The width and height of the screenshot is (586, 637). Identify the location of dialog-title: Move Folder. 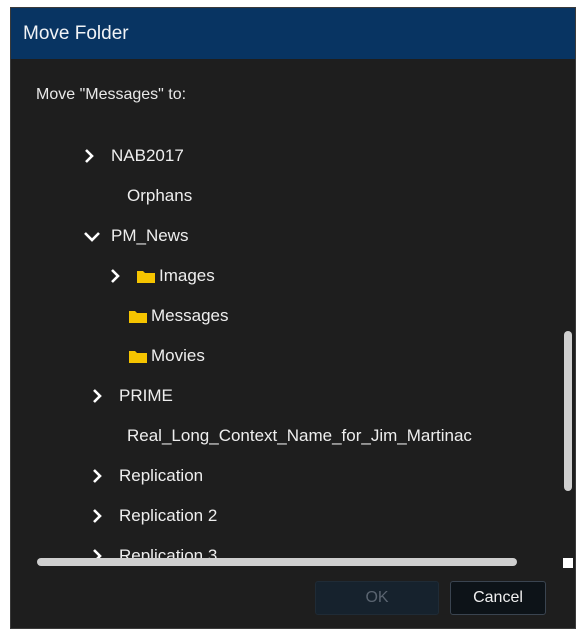
(293, 33).